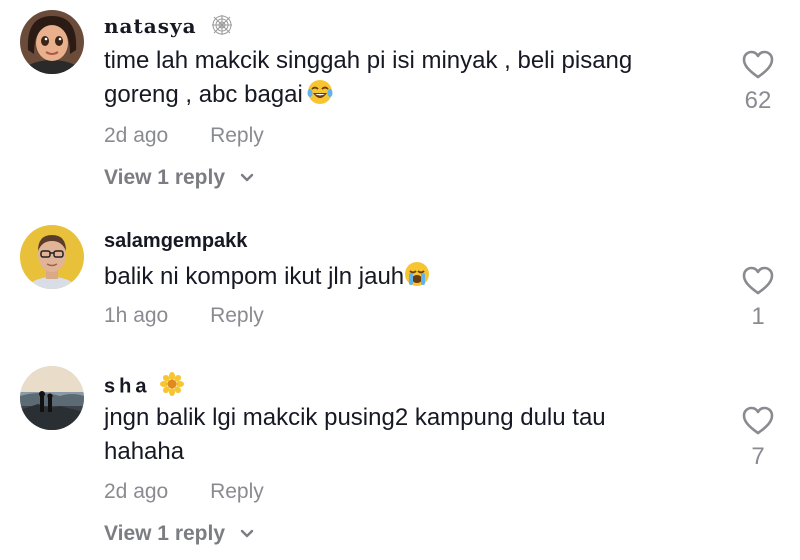  Describe the element at coordinates (758, 316) in the screenshot. I see `like-count: 1` at that location.